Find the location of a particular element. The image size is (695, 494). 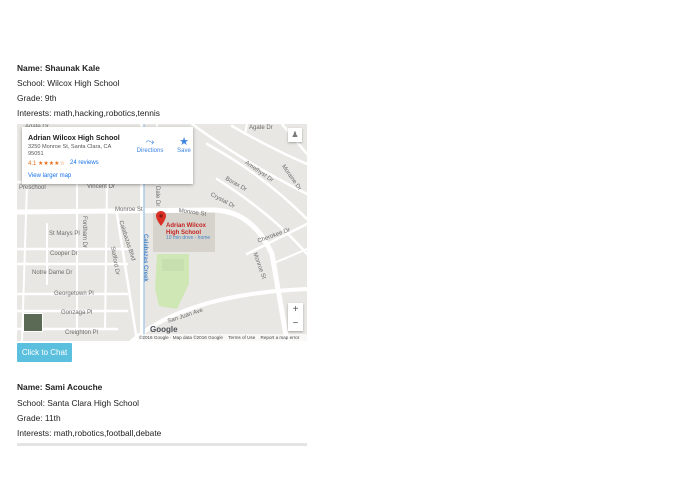

star-icon: ★★★★☆ is located at coordinates (51, 164).